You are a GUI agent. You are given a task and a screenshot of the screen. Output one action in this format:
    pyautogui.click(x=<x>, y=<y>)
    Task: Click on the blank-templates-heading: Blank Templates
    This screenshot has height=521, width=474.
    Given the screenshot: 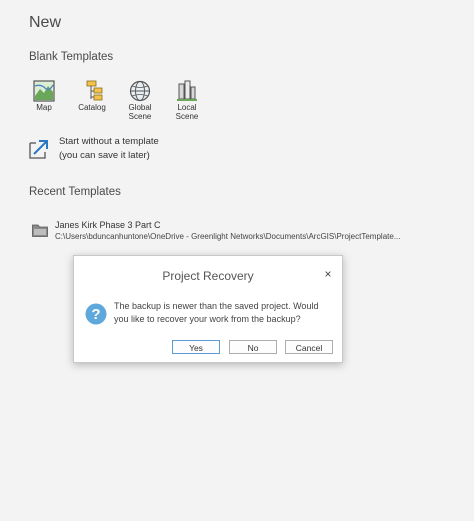 What is the action you would take?
    pyautogui.click(x=71, y=57)
    